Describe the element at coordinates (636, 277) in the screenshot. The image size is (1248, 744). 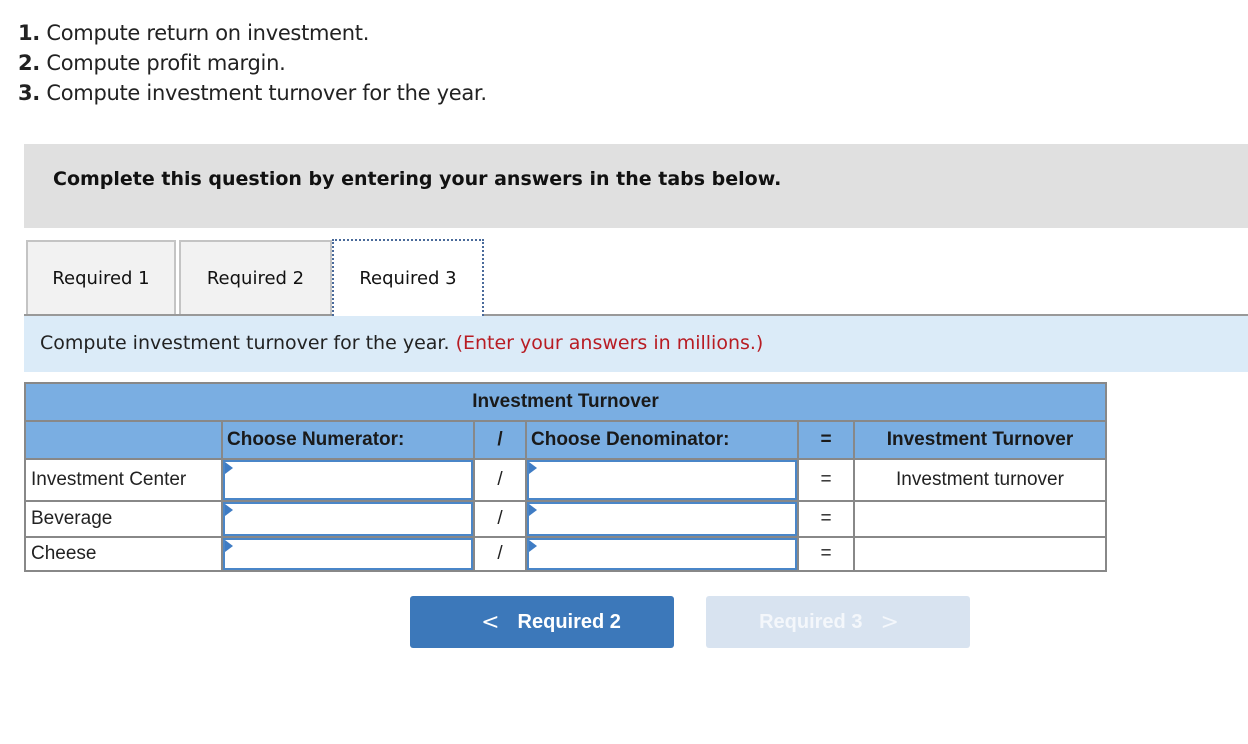
I see `tab-bar: Required 1 Required 2 Required 3` at that location.